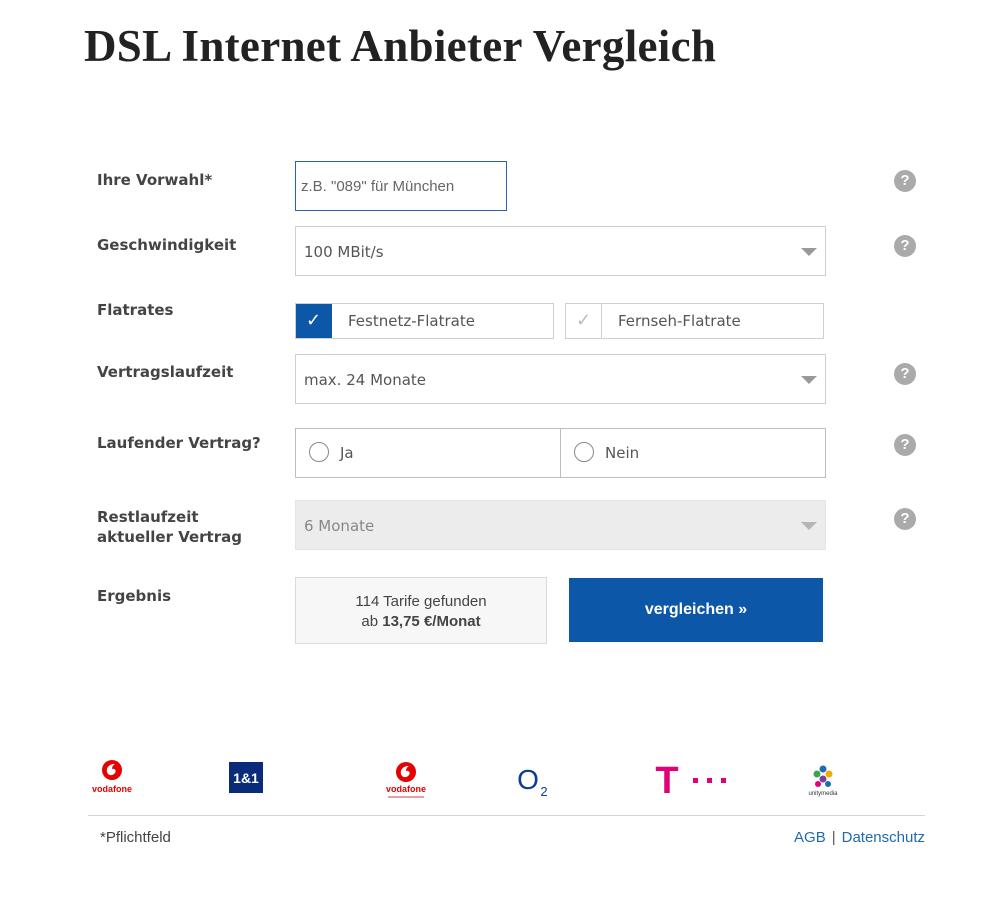 This screenshot has height=900, width=997. What do you see at coordinates (179, 443) in the screenshot?
I see `laufend-label: Laufender Vertrag?` at bounding box center [179, 443].